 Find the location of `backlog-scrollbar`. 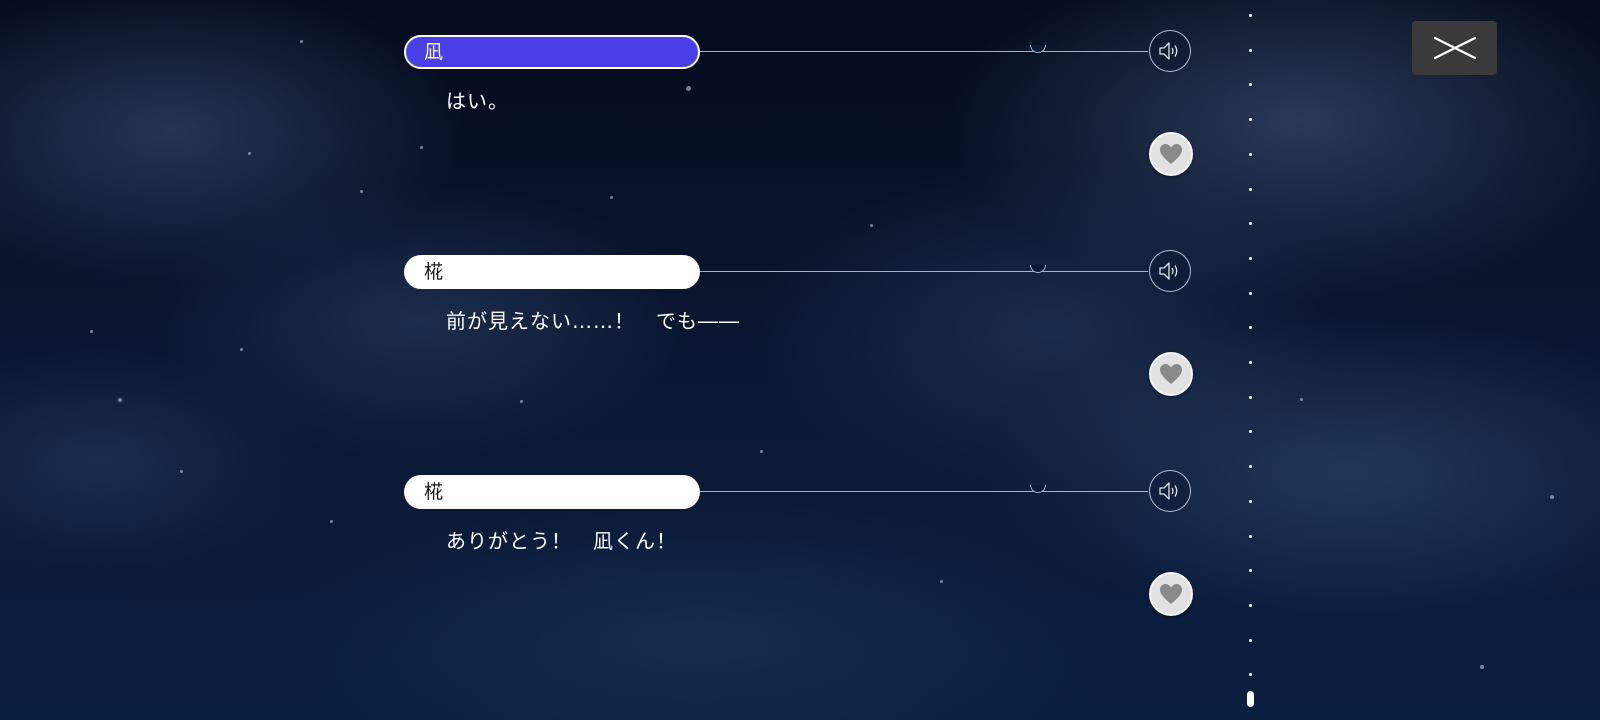

backlog-scrollbar is located at coordinates (1251, 358).